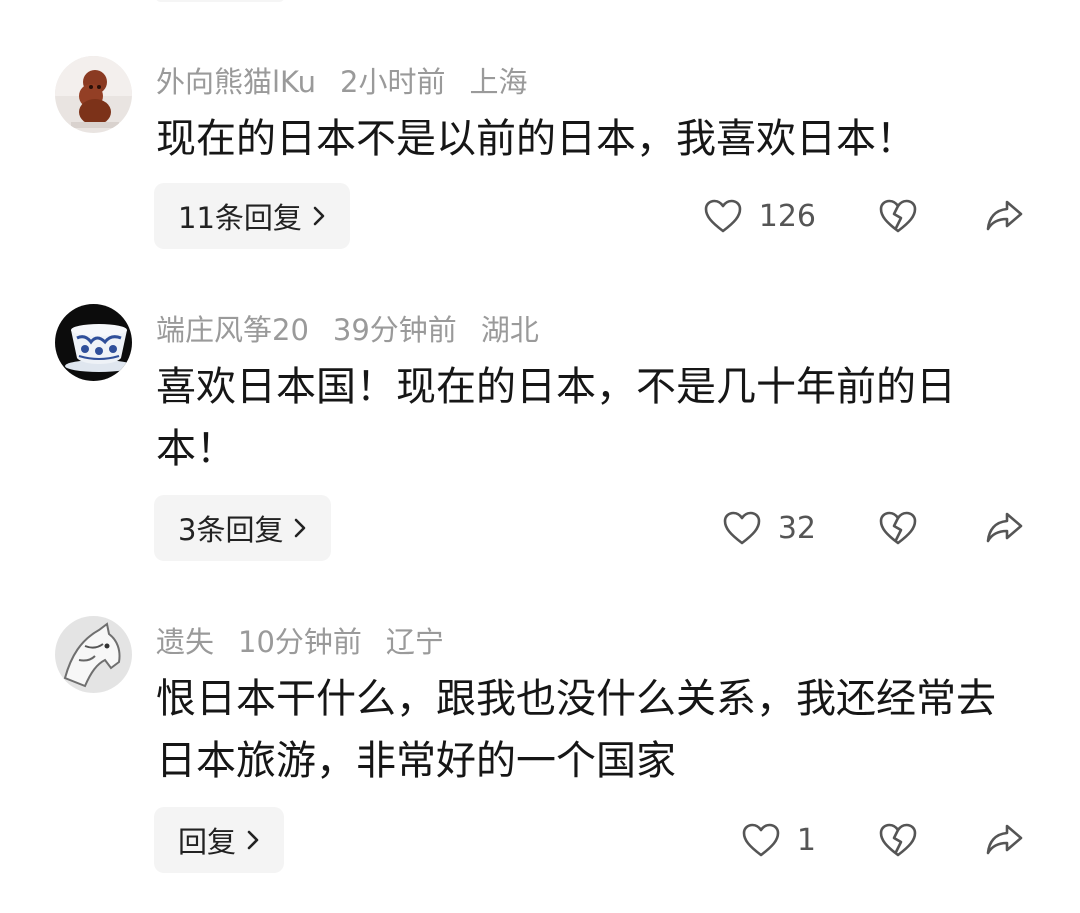 The width and height of the screenshot is (1080, 913). Describe the element at coordinates (393, 82) in the screenshot. I see `timestamp: 2小时前` at that location.